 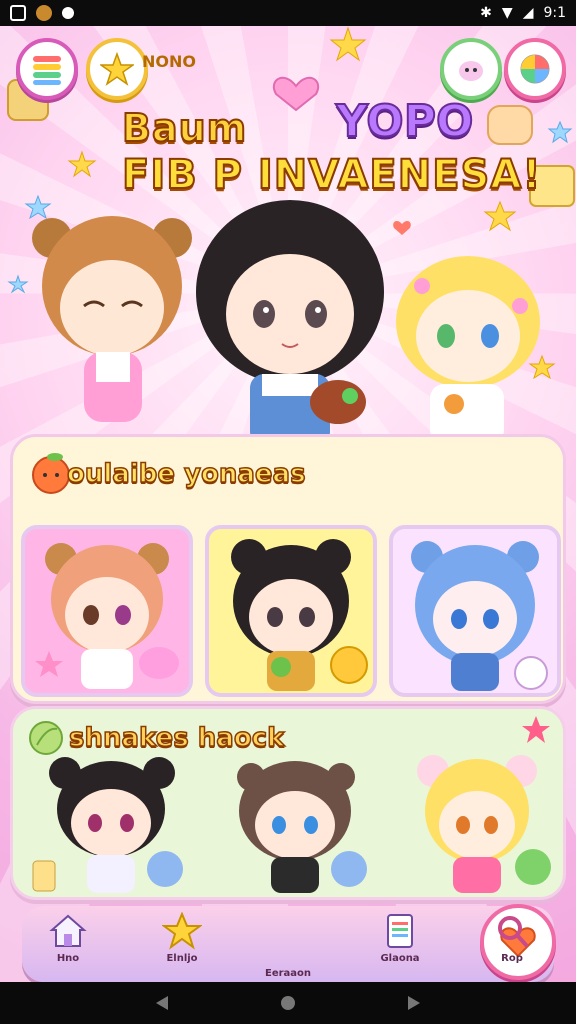 I want to click on gallery-icon, so click(x=18, y=13).